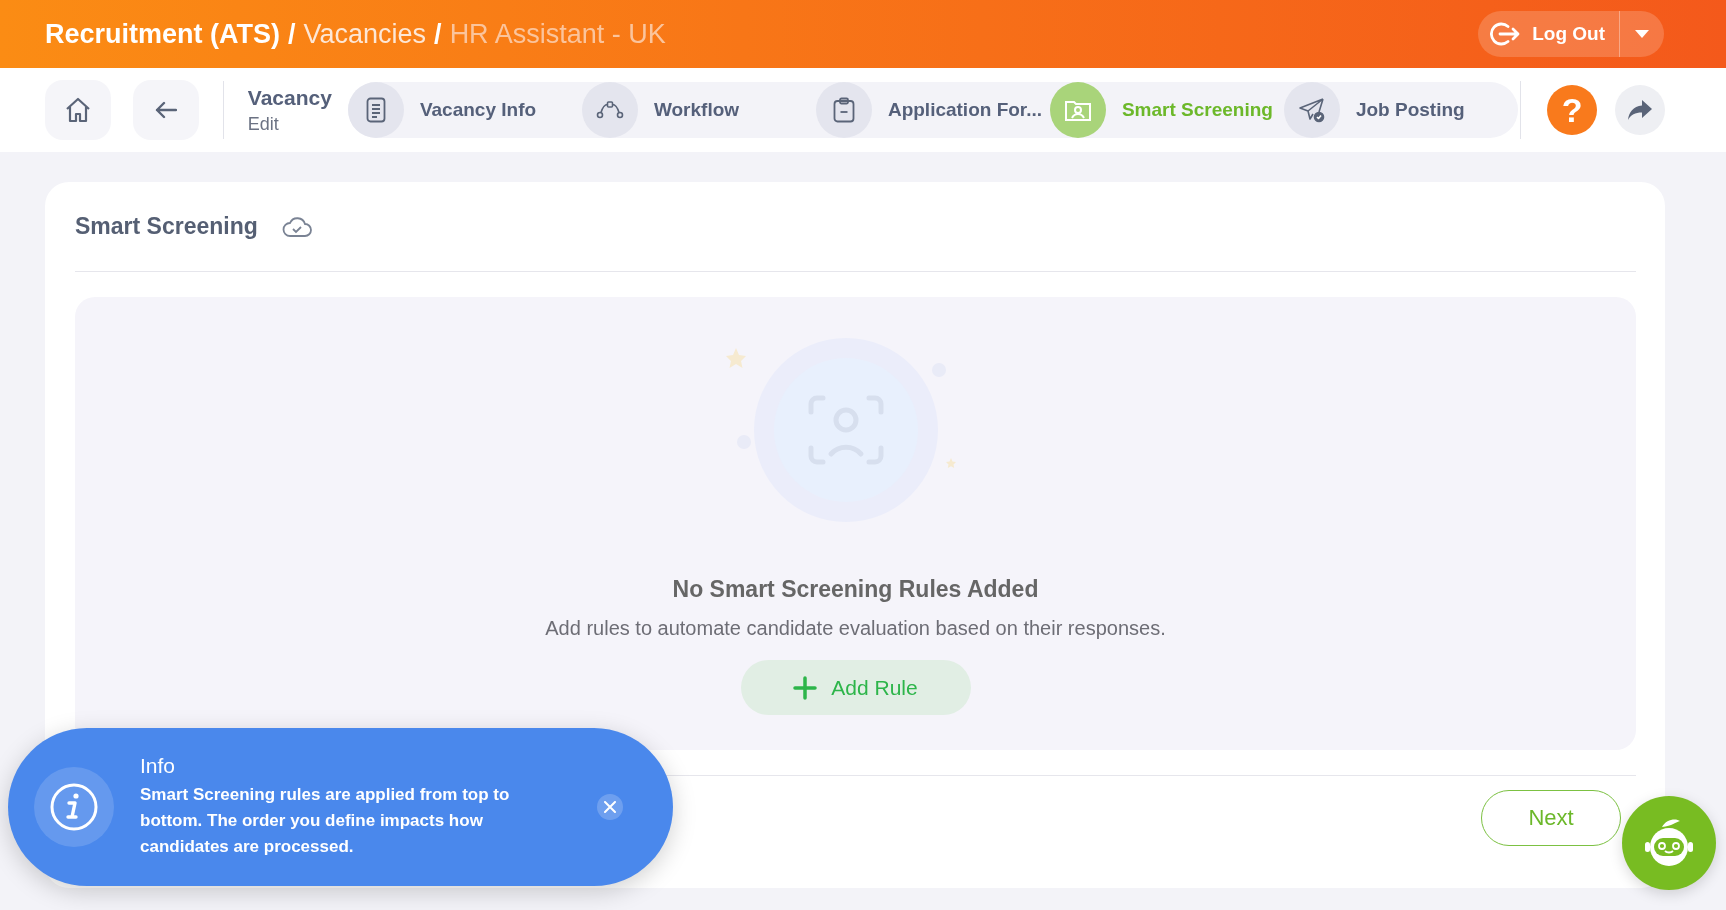 The width and height of the screenshot is (1726, 910). What do you see at coordinates (1572, 110) in the screenshot?
I see `help-button: ?` at bounding box center [1572, 110].